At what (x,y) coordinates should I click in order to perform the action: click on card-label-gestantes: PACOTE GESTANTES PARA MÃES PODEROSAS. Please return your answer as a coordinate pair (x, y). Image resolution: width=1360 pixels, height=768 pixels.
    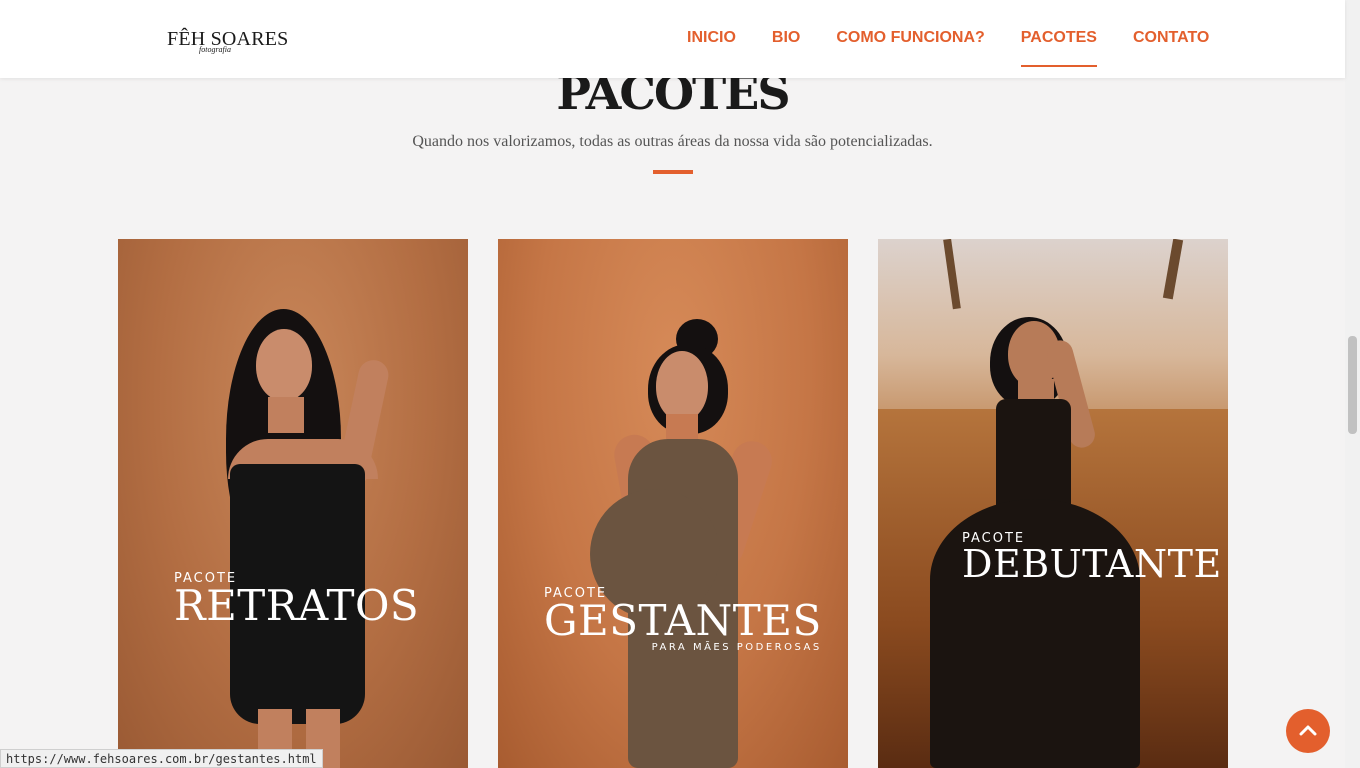
    Looking at the image, I should click on (683, 620).